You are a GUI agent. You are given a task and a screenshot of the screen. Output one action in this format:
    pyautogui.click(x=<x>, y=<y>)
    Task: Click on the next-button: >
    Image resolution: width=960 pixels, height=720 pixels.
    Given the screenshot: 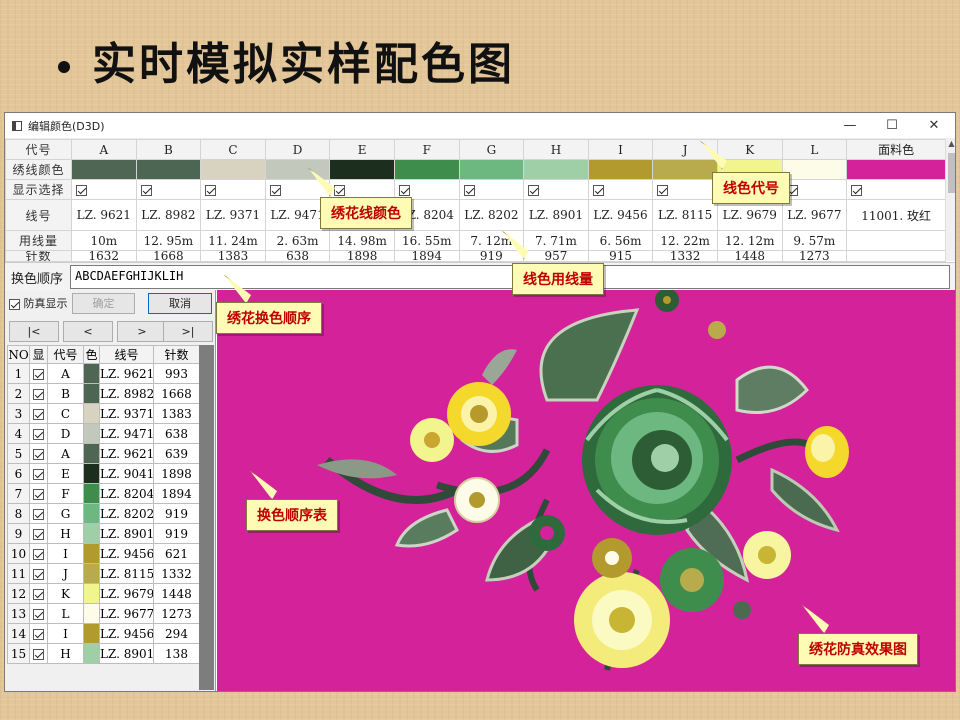 What is the action you would take?
    pyautogui.click(x=142, y=331)
    